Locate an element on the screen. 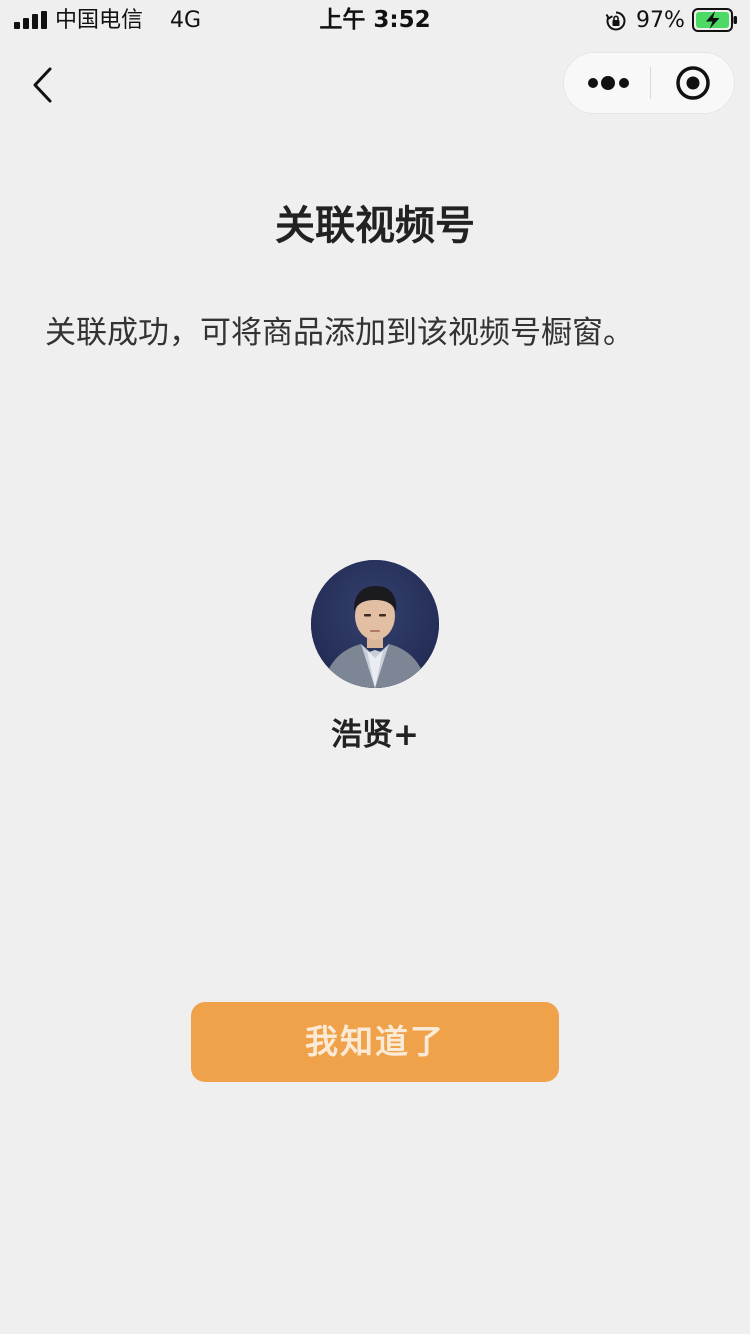  back-button is located at coordinates (44, 85).